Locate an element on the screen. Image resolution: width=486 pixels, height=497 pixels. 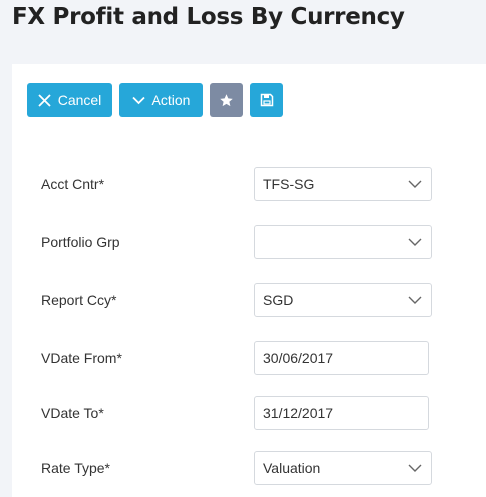
rate-type-select: Valuation is located at coordinates (343, 468).